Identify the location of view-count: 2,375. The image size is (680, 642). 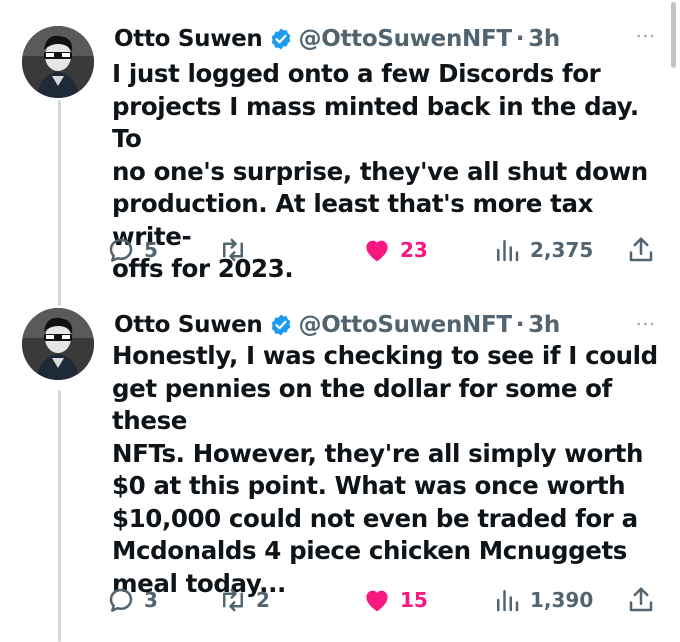
(562, 250).